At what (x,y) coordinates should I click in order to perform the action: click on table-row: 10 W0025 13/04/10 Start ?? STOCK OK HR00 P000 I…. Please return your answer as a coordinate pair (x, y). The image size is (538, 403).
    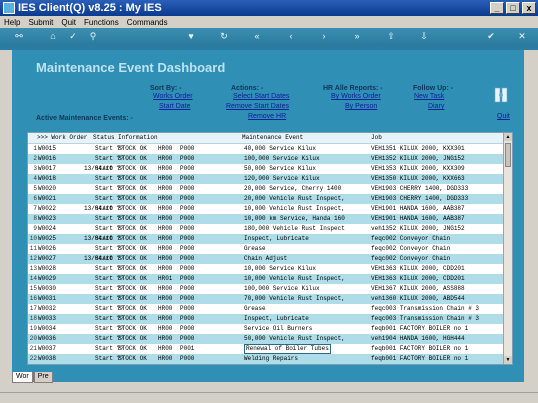
    Looking at the image, I should click on (270, 239).